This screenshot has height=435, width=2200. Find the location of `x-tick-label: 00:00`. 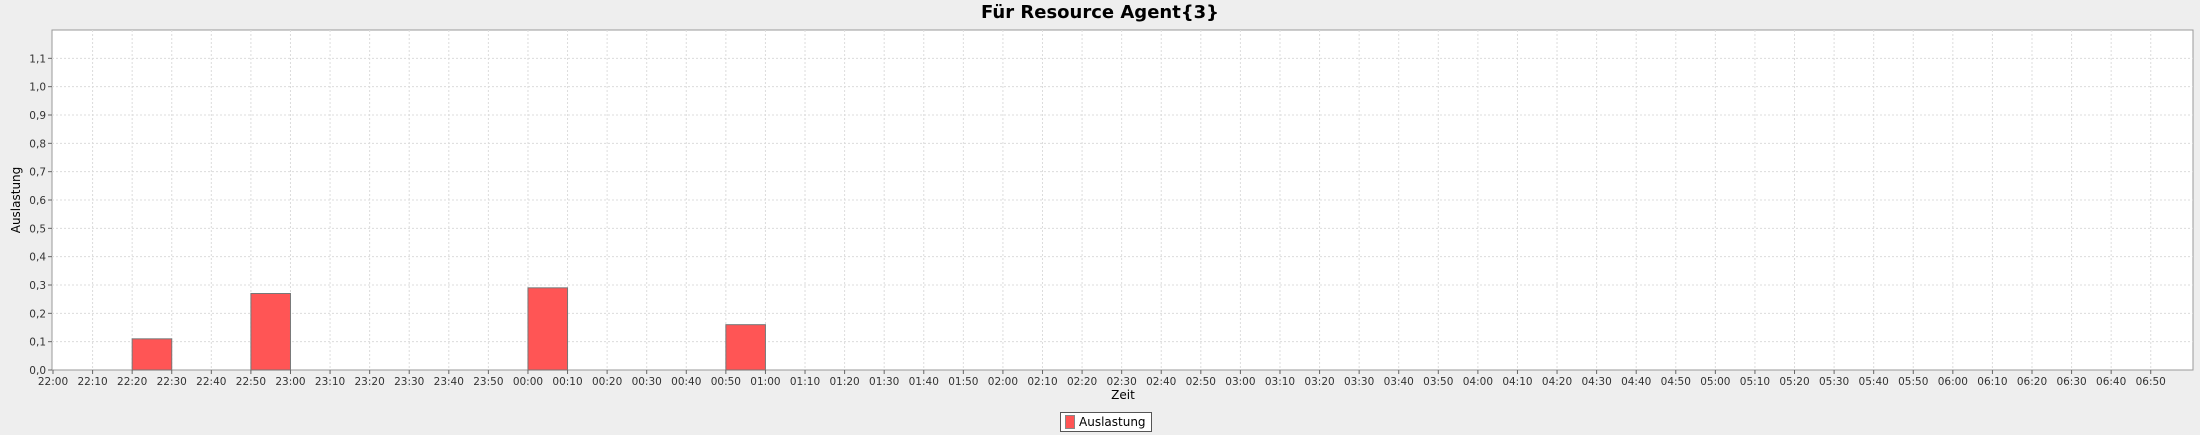

x-tick-label: 00:00 is located at coordinates (528, 382).